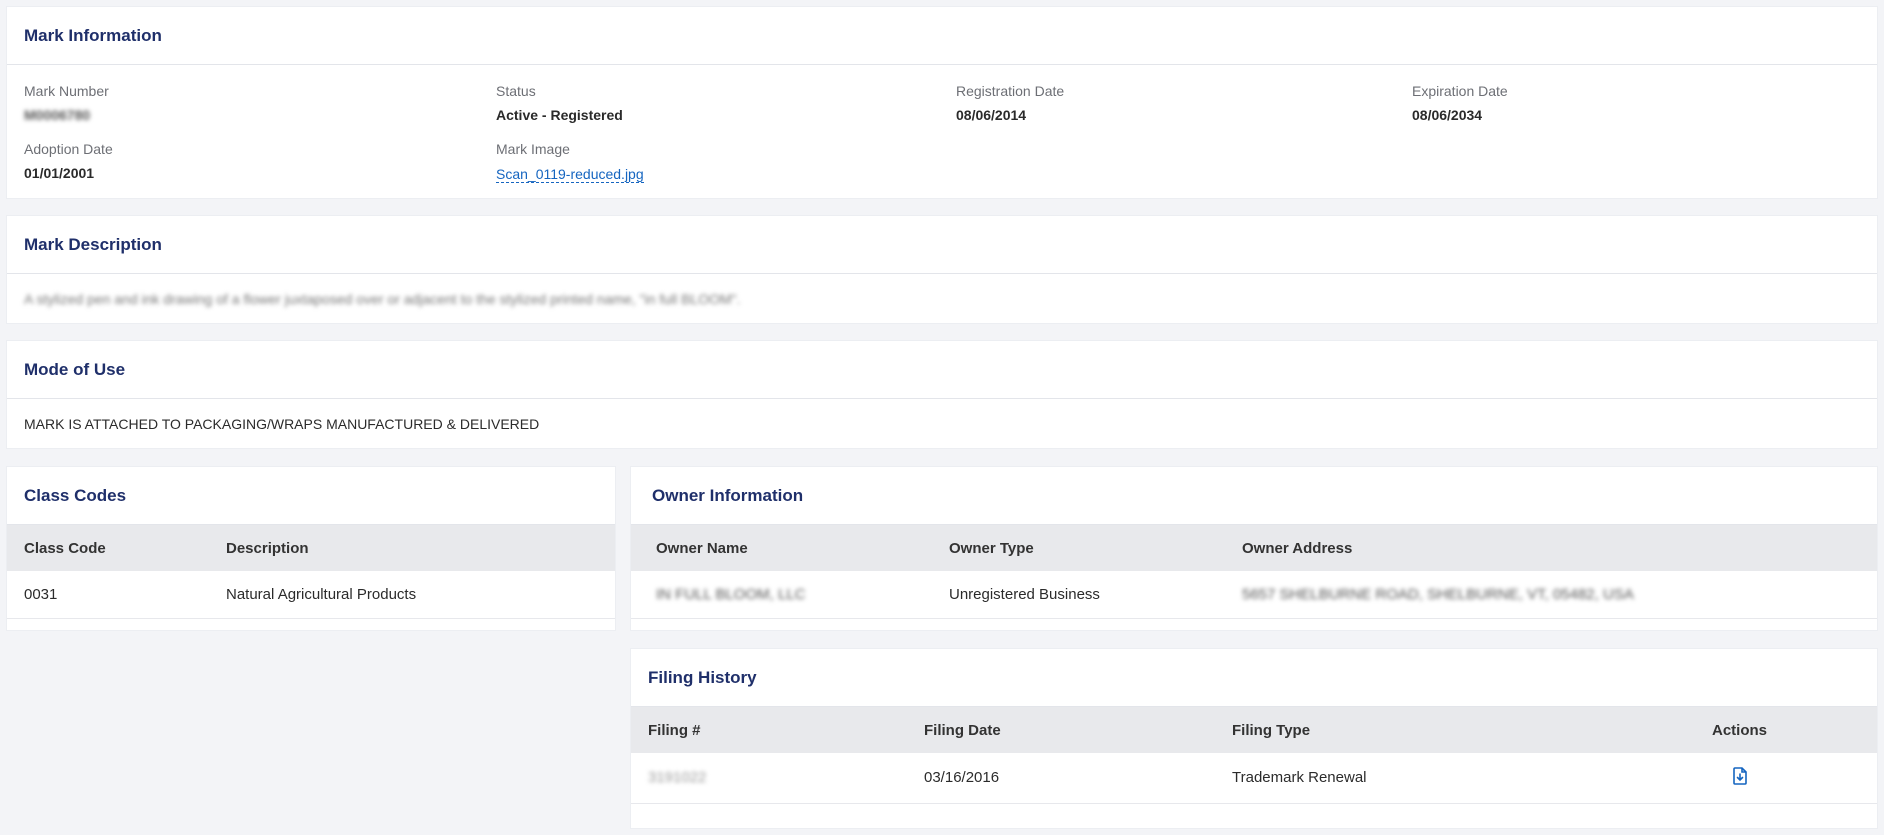  Describe the element at coordinates (1740, 730) in the screenshot. I see `column-header-actions: Actions` at that location.